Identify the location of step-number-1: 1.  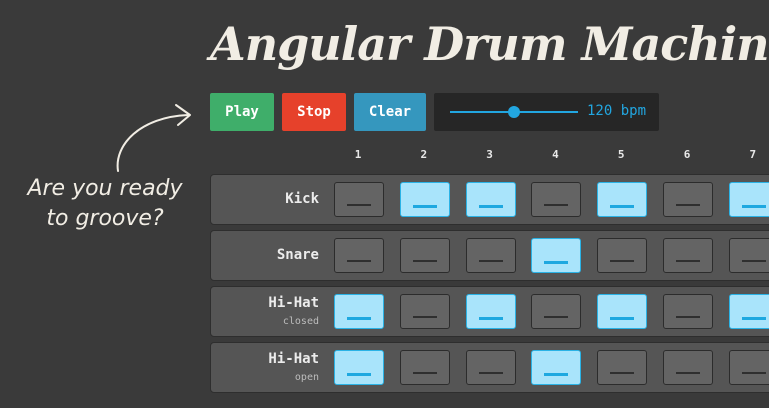
(358, 154).